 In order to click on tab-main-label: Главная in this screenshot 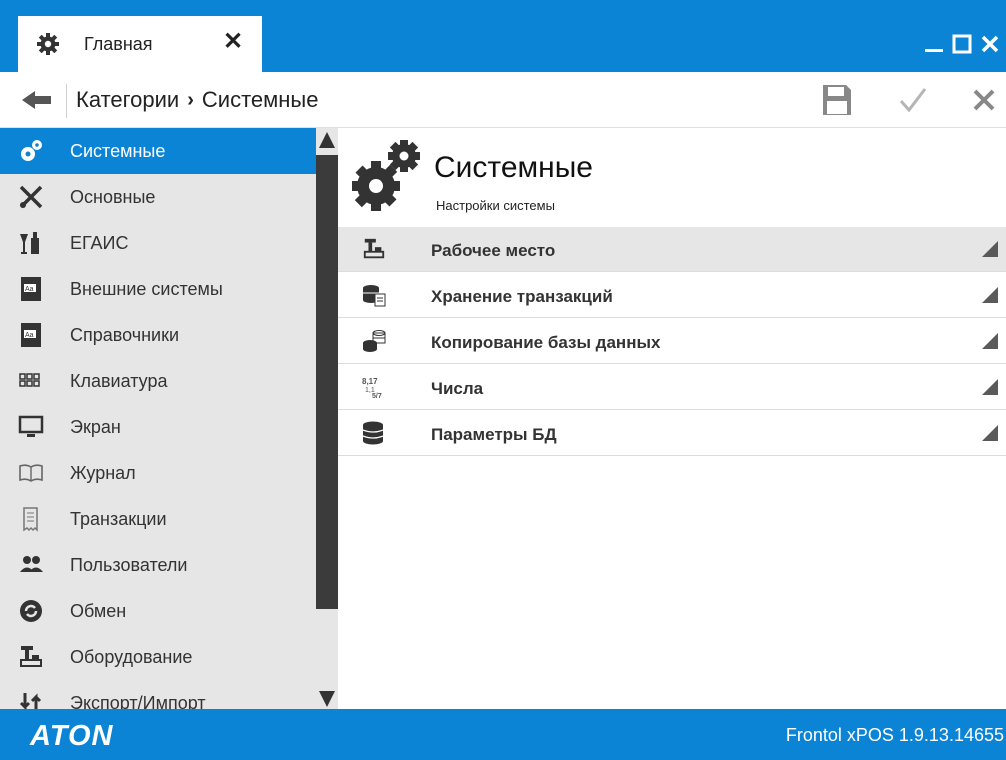, I will do `click(118, 44)`.